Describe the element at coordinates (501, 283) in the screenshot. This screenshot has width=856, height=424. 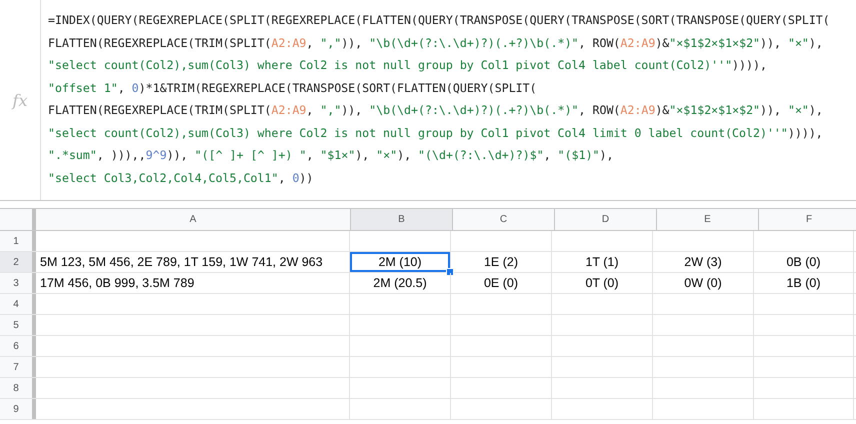
I see `table-cell: 0E (0)` at that location.